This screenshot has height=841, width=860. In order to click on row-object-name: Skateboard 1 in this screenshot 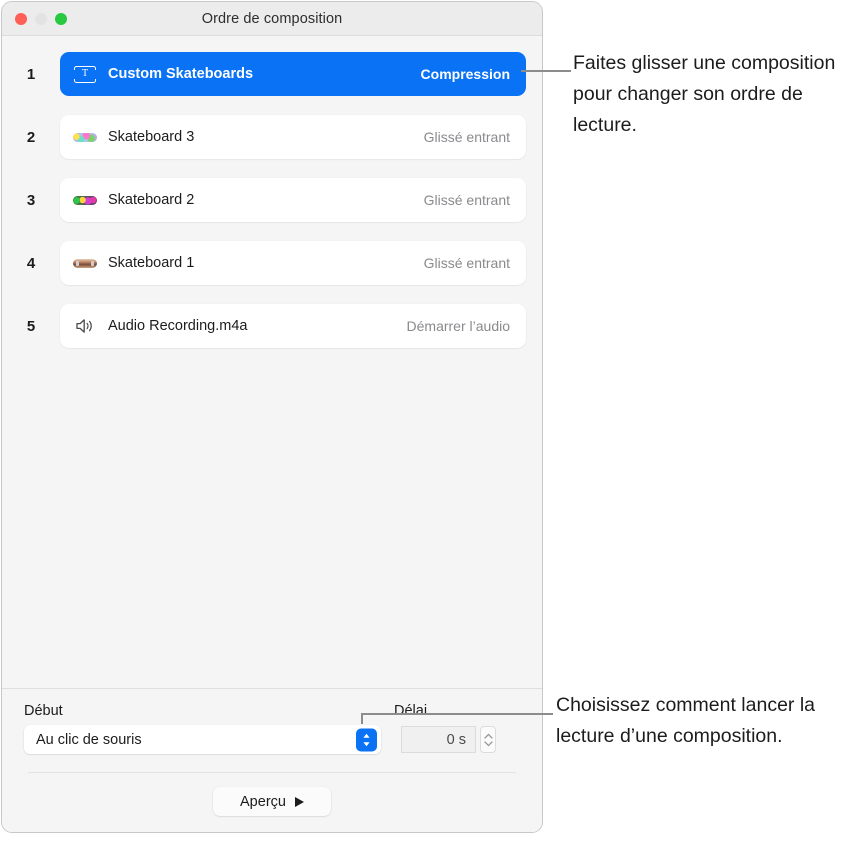, I will do `click(151, 263)`.